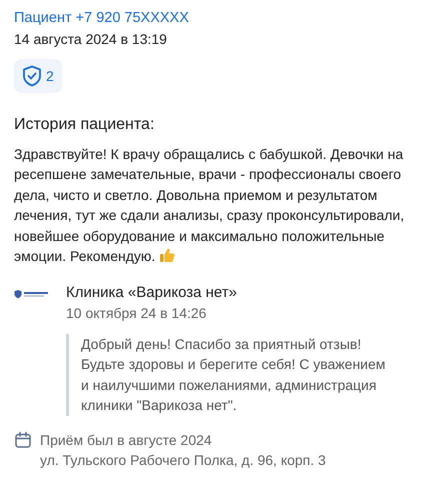 This screenshot has width=430, height=486. Describe the element at coordinates (152, 292) in the screenshot. I see `clinic-name: Клиника «Варикоза нет»` at that location.